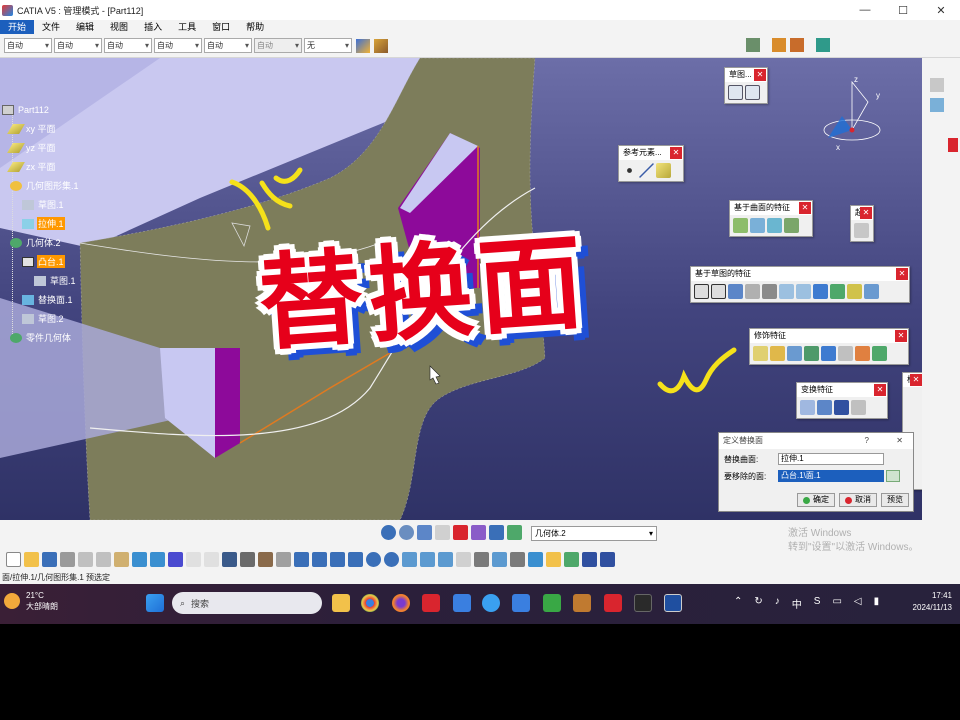  What do you see at coordinates (28, 45) in the screenshot?
I see `fill-color-combo: 自动` at bounding box center [28, 45].